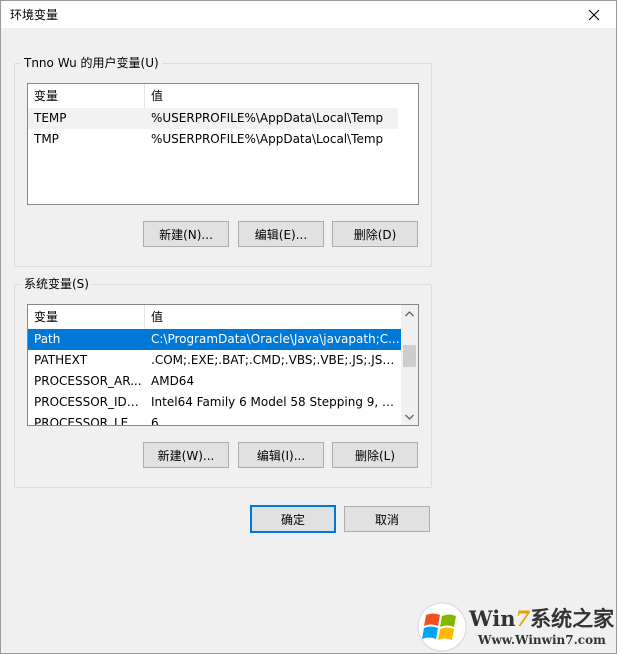  I want to click on variable-value: AMD64, so click(173, 381).